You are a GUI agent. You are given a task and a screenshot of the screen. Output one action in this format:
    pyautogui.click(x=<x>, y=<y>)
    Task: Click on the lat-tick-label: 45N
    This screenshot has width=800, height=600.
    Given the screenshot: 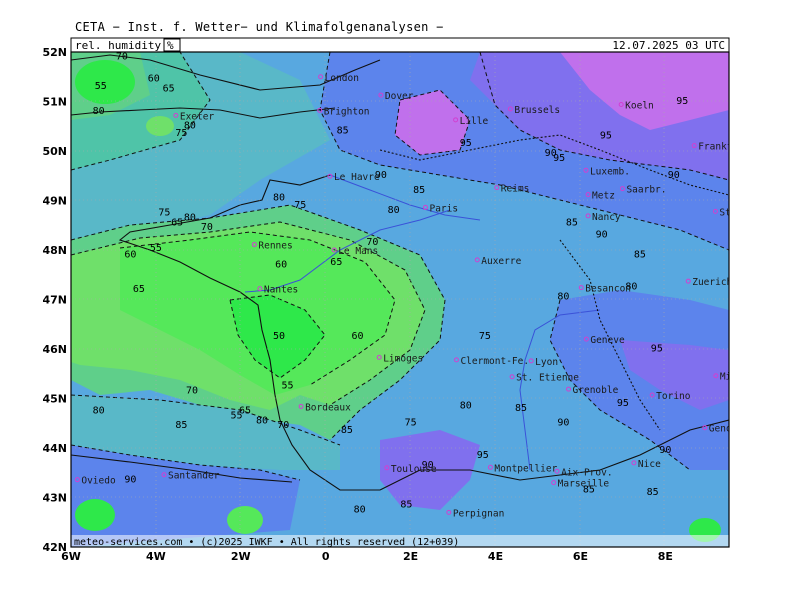 What is the action you would take?
    pyautogui.click(x=54, y=399)
    